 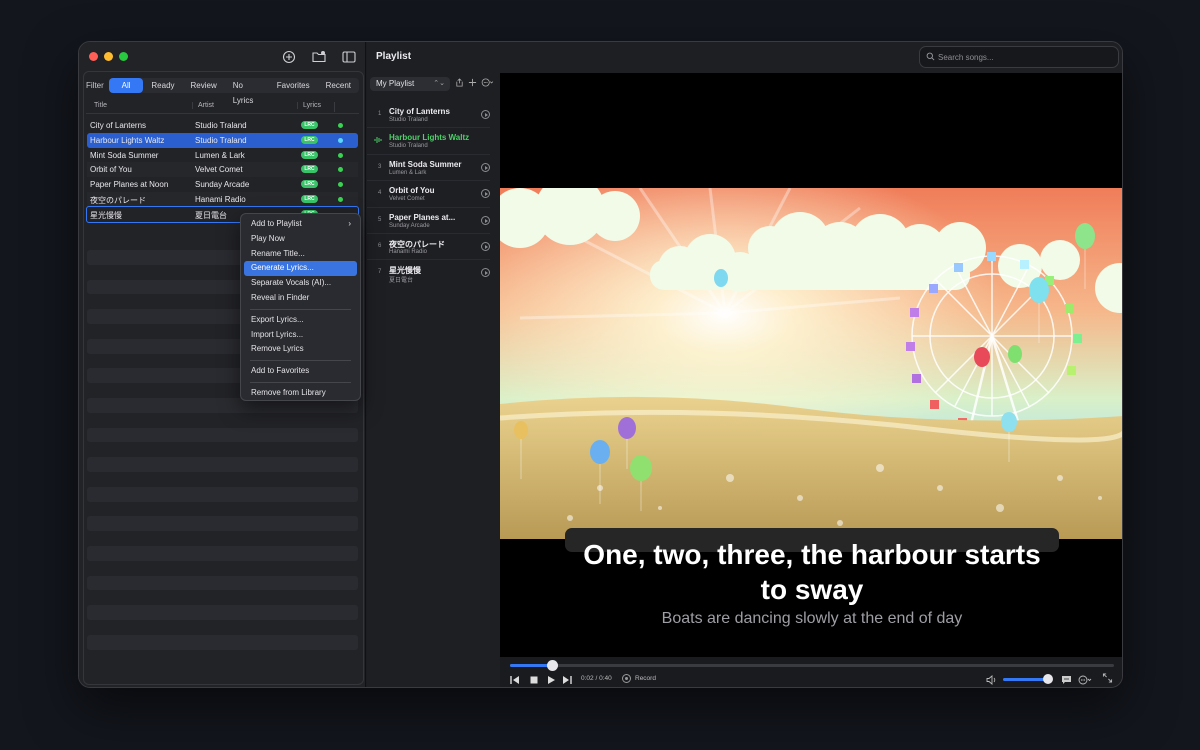 I want to click on record-icon, so click(x=626, y=678).